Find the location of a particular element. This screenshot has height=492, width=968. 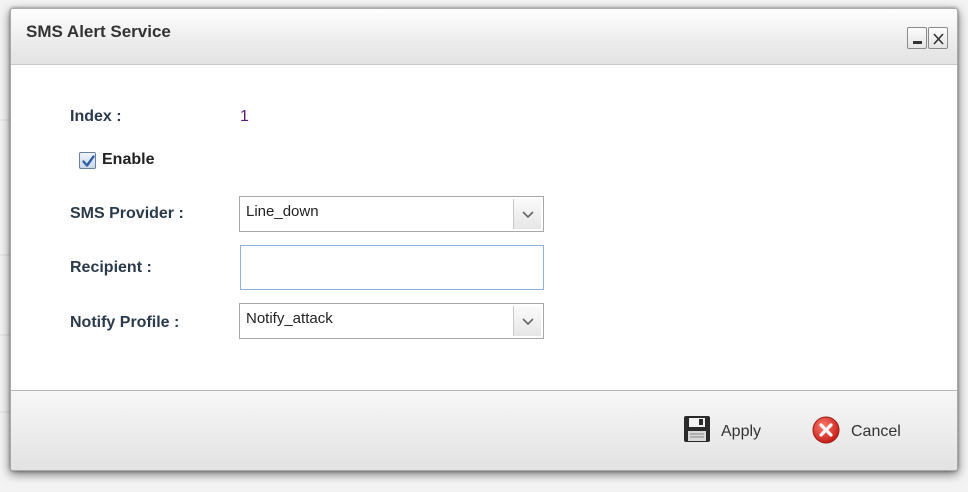

checkmark-icon is located at coordinates (88, 161).